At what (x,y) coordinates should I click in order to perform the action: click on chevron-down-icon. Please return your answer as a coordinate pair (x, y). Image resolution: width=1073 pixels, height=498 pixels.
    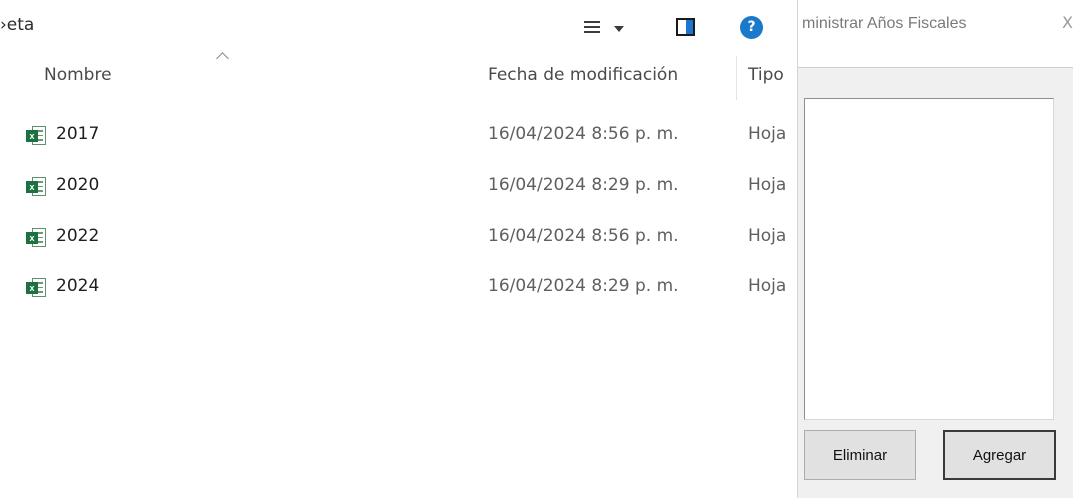
    Looking at the image, I should click on (619, 29).